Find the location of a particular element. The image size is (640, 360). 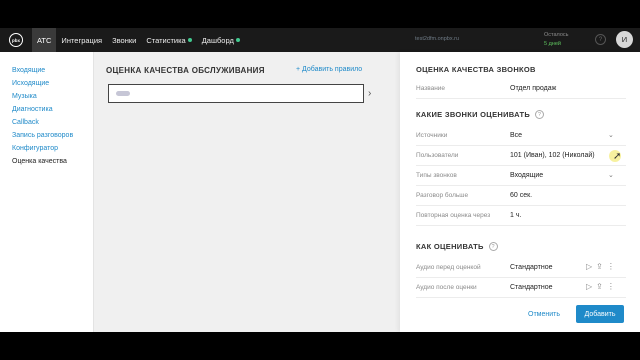

nav-integration-label: Интеграция is located at coordinates (82, 40).